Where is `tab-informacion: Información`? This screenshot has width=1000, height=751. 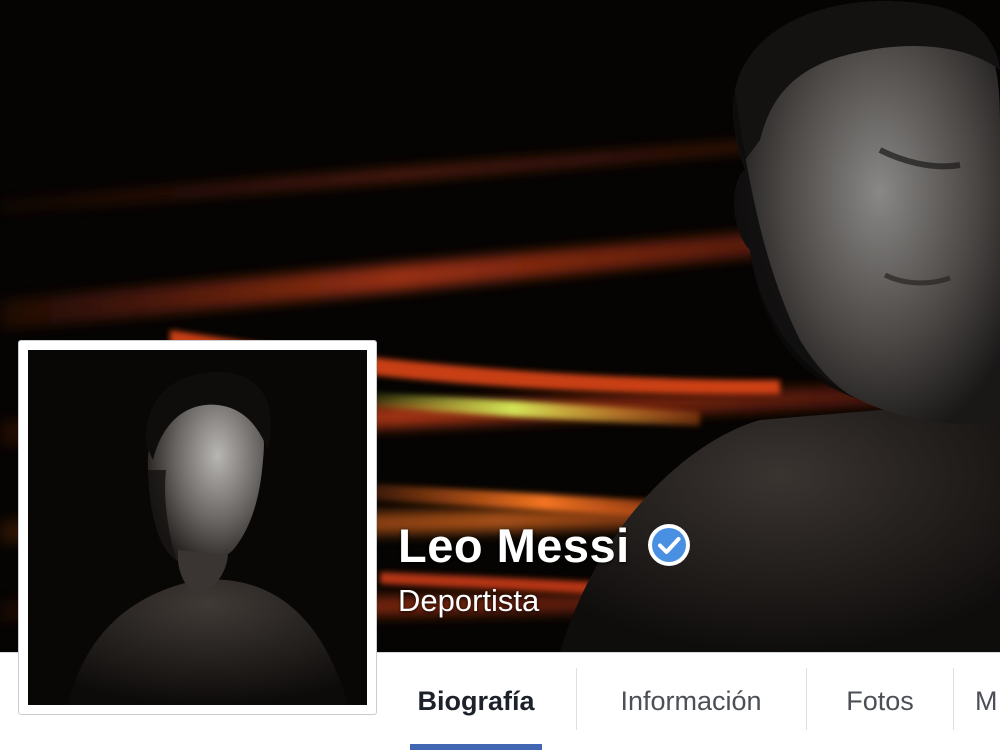
tab-informacion: Información is located at coordinates (691, 701).